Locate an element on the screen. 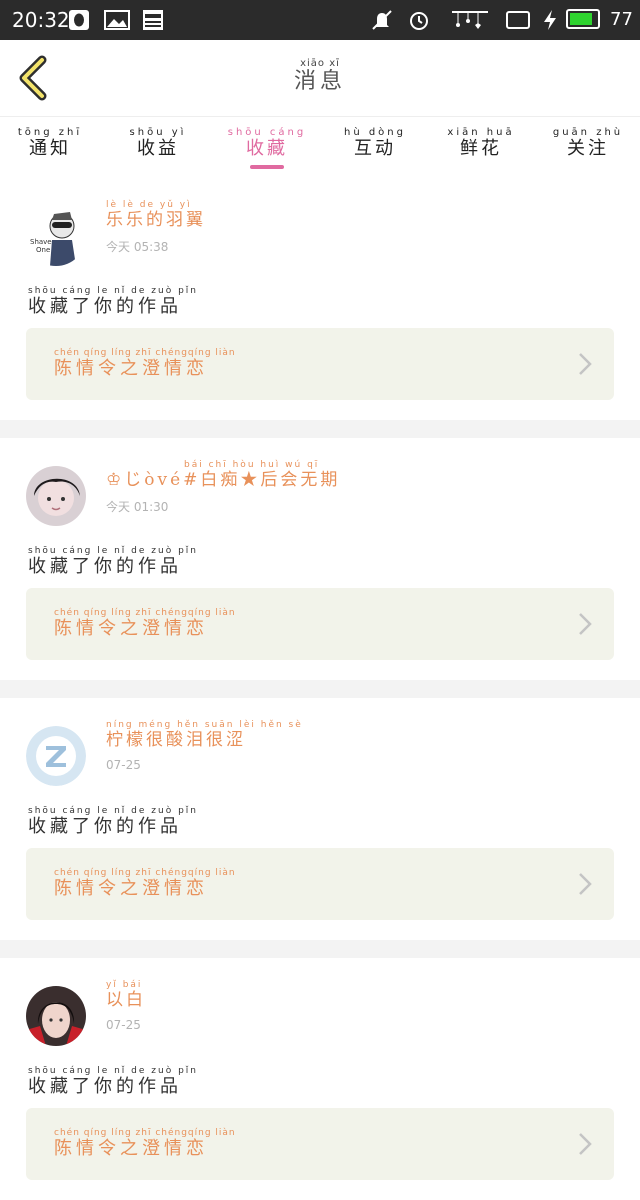  tab-indicator is located at coordinates (267, 167).